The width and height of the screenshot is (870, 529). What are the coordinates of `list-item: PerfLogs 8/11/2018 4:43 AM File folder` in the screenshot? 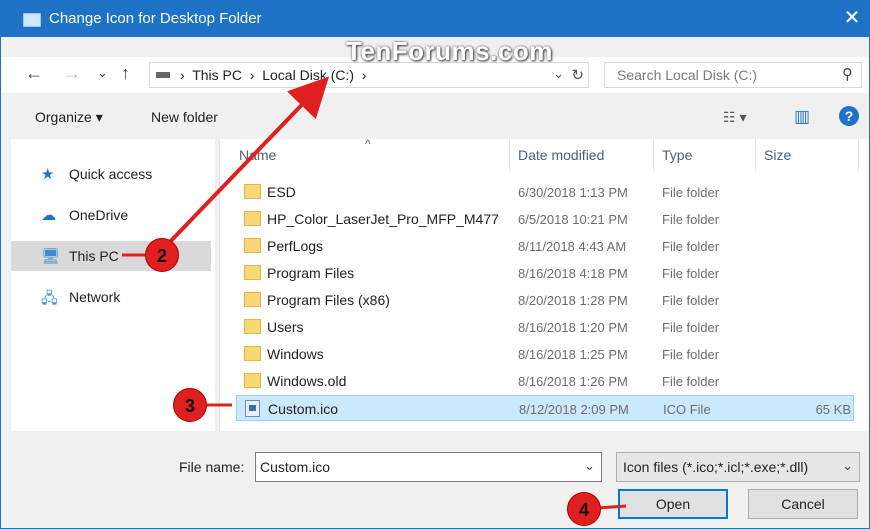 It's located at (545, 246).